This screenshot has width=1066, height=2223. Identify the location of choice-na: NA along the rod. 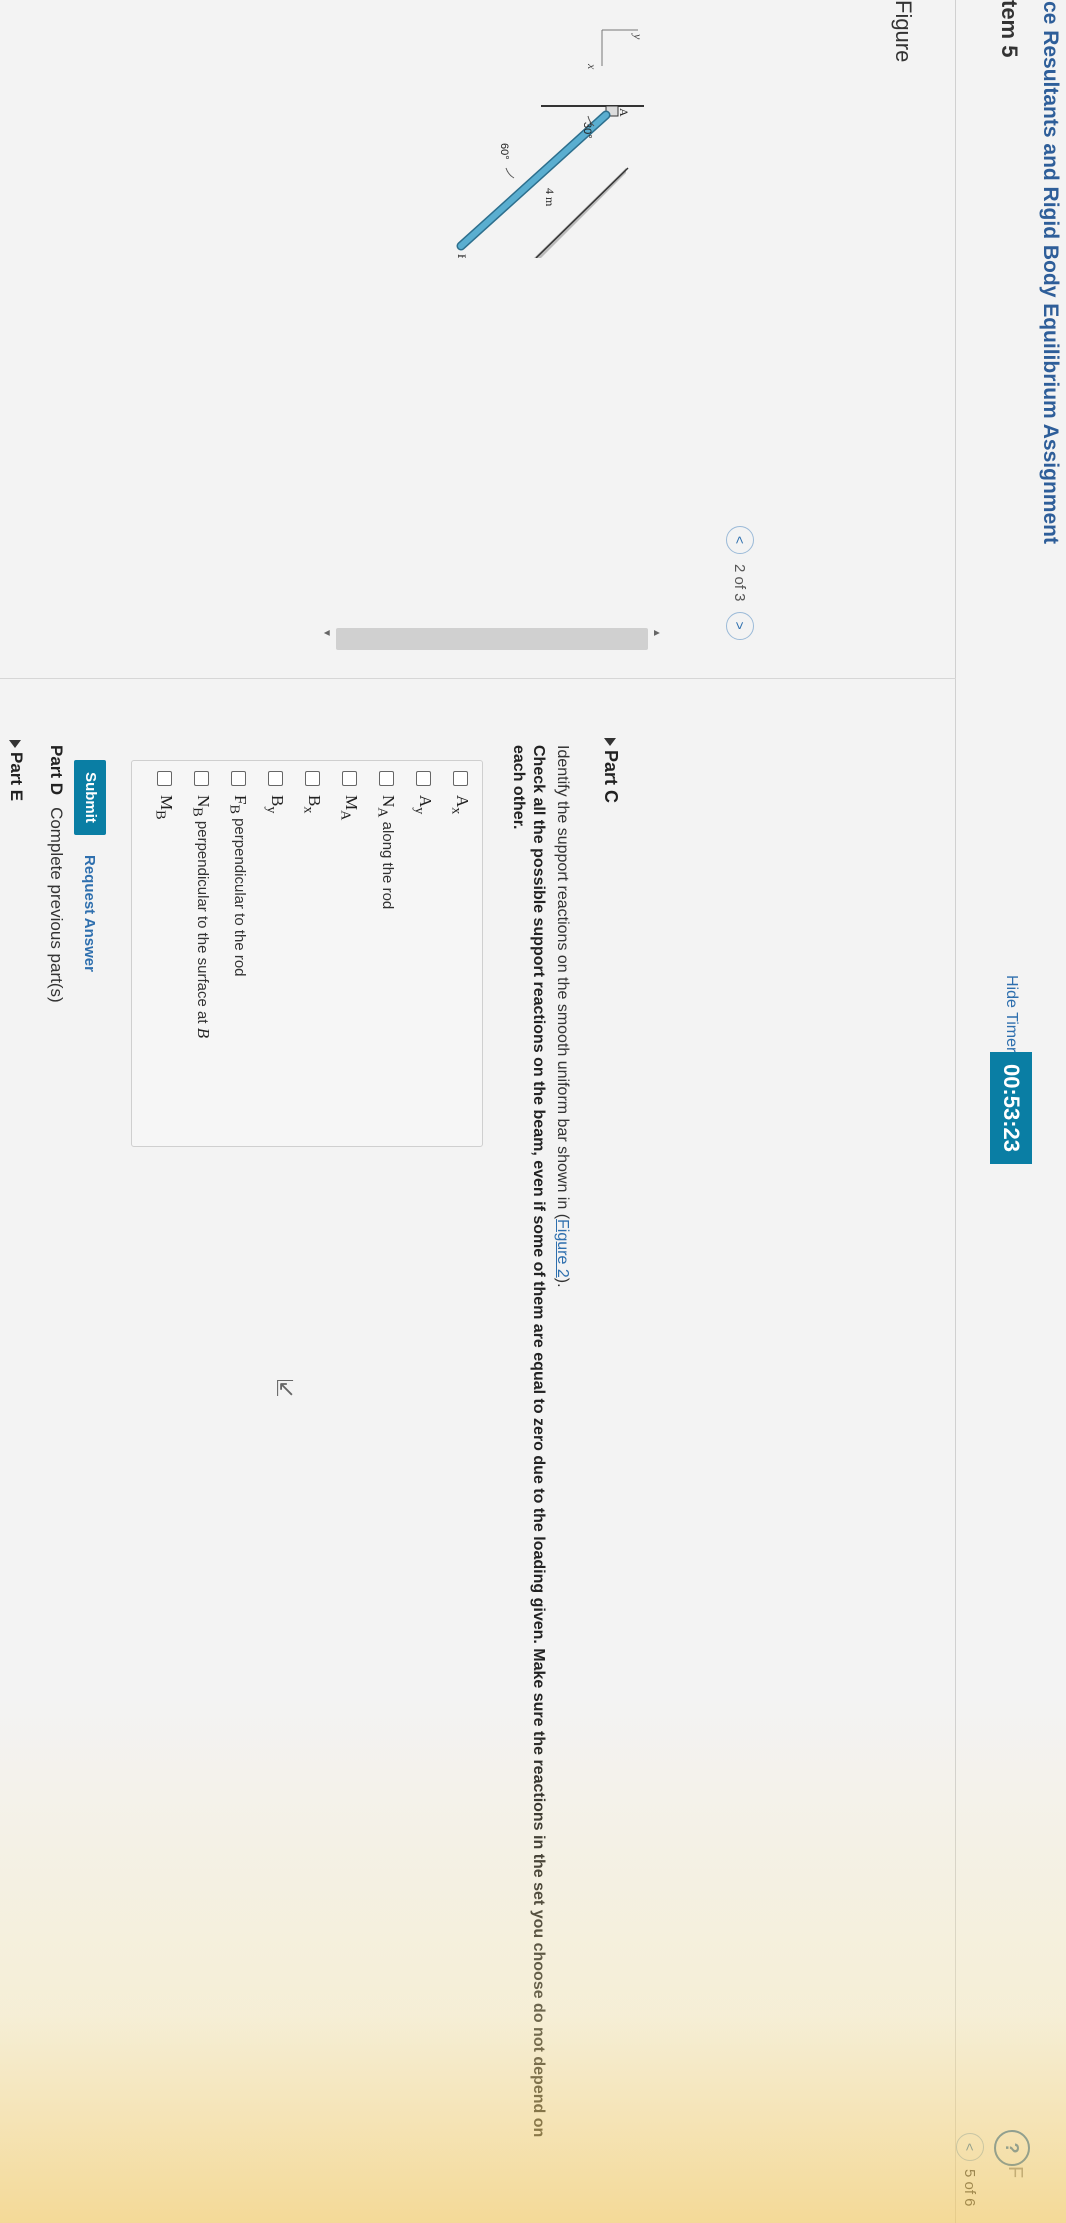
(386, 840).